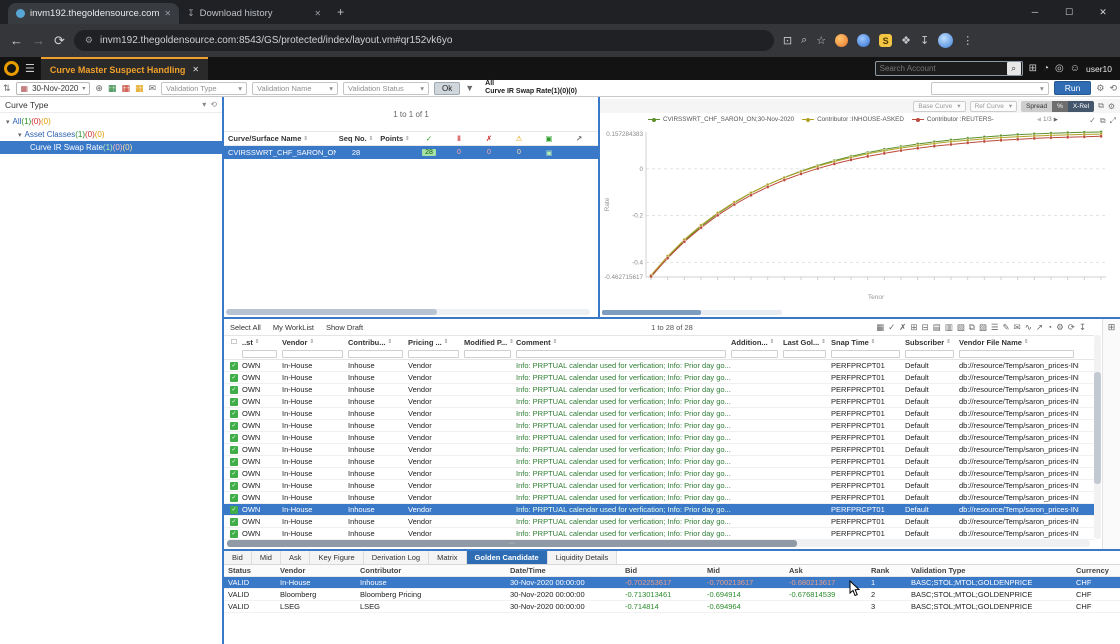 The width and height of the screenshot is (1120, 644). What do you see at coordinates (658, 543) in the screenshot?
I see `grid-hscrollbar: ⋯` at bounding box center [658, 543].